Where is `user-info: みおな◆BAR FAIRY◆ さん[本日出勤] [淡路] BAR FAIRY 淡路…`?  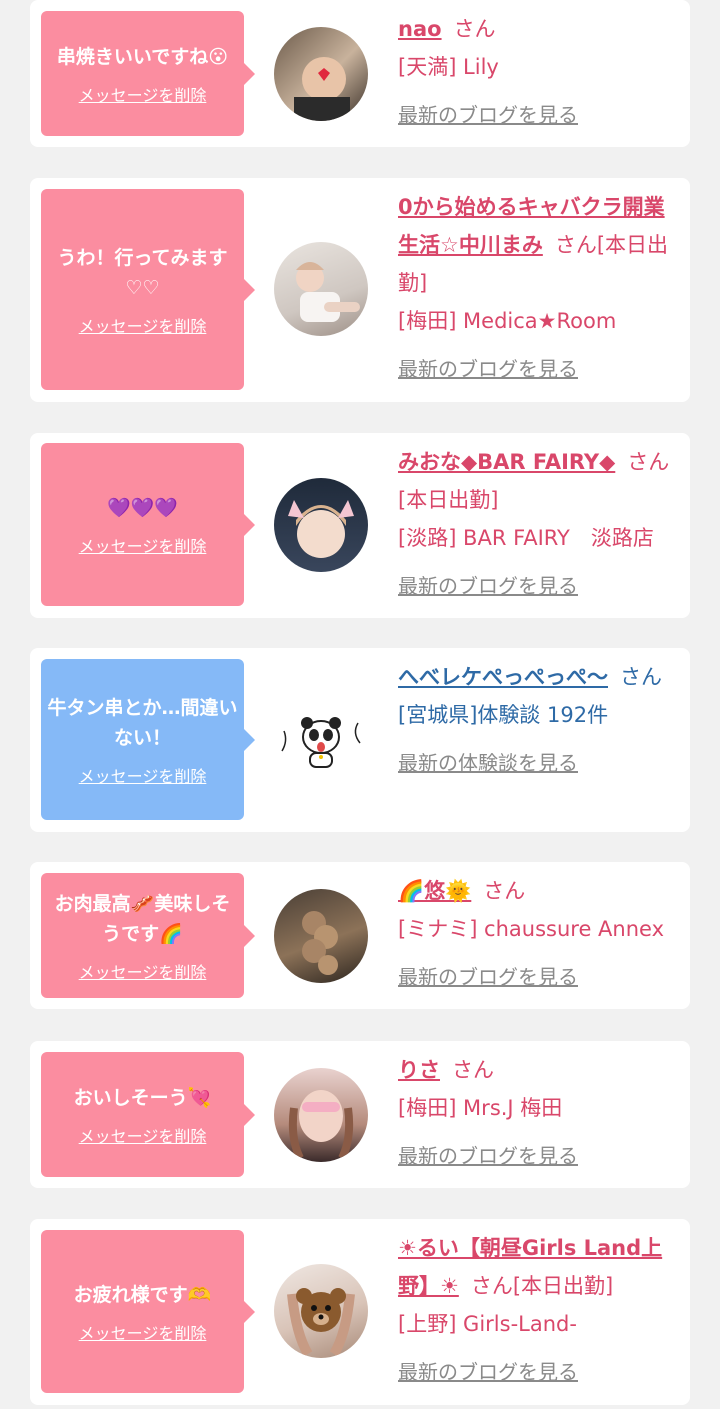
user-info: みおな◆BAR FAIRY◆ さん[本日出勤] [淡路] BAR FAIRY 淡路… is located at coordinates (539, 524).